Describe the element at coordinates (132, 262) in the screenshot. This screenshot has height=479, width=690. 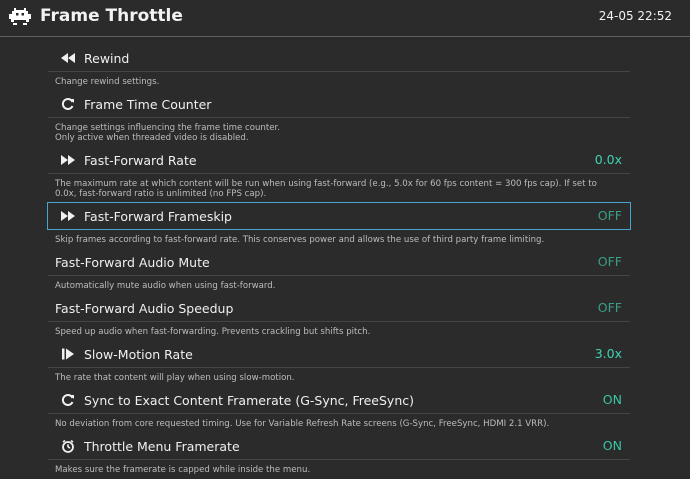
I see `setting-label: Fast-Forward Audio Mute` at that location.